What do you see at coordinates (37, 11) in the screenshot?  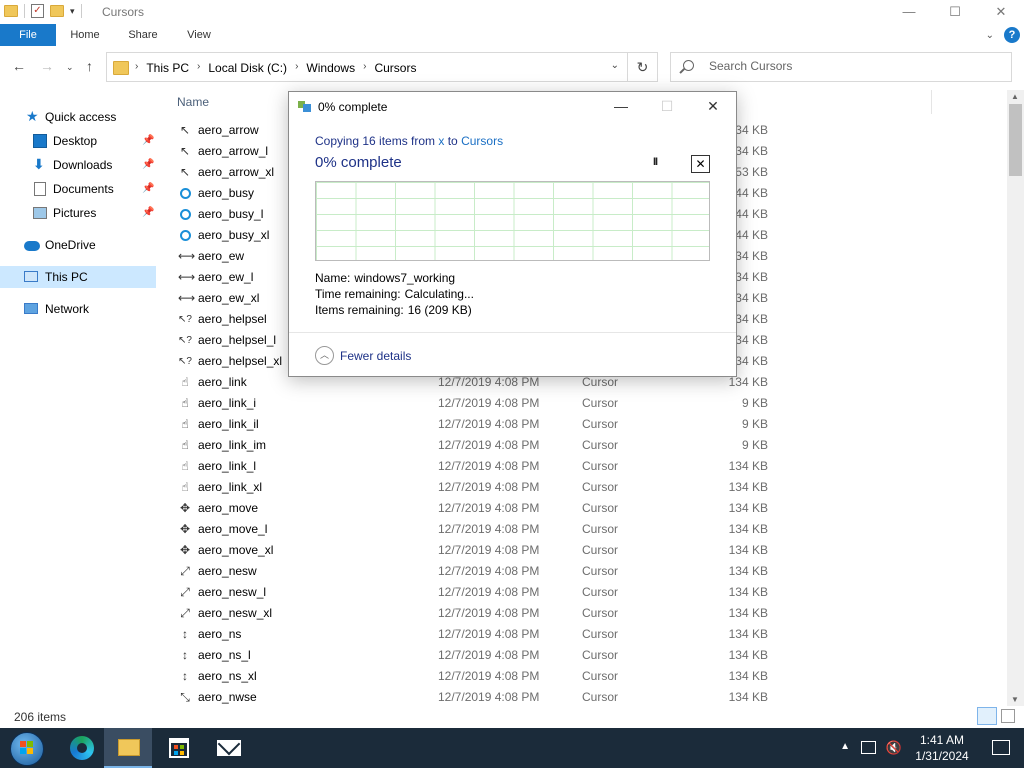 I see `properties-icon: ✓` at bounding box center [37, 11].